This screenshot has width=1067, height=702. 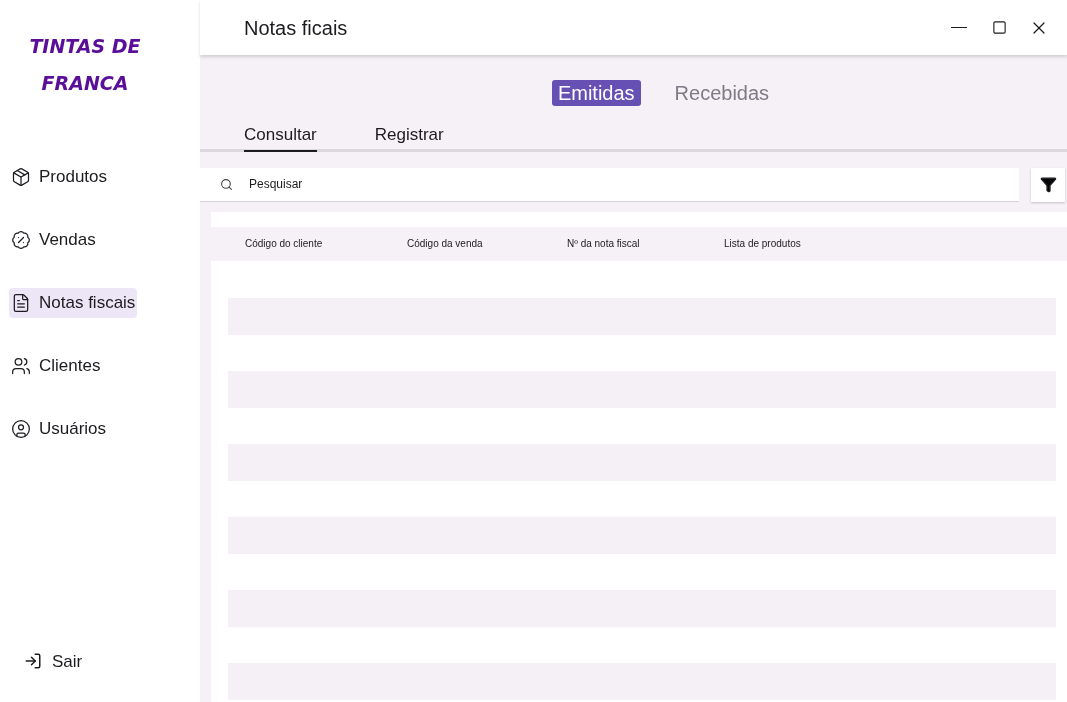 What do you see at coordinates (296, 28) in the screenshot?
I see `window-title: Notas ficais` at bounding box center [296, 28].